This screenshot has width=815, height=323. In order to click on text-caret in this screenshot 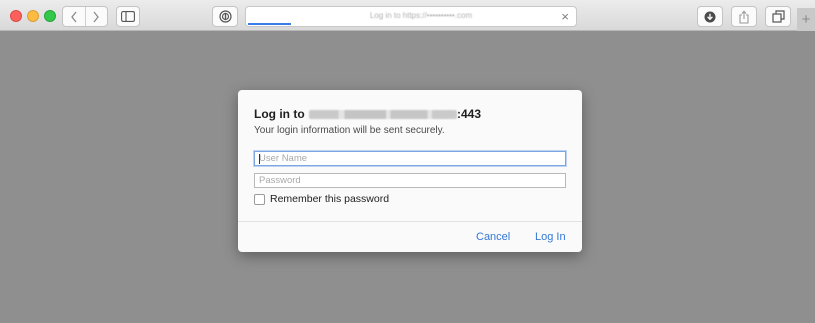, I will do `click(259, 159)`.